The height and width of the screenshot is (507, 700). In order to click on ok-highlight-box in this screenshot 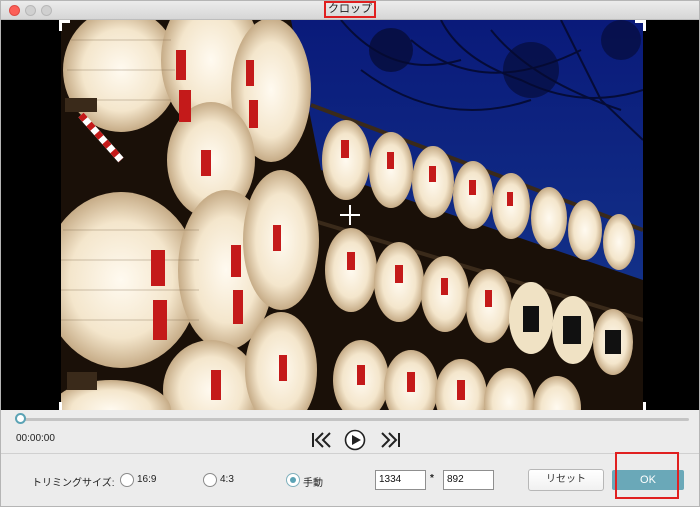, I will do `click(647, 475)`.